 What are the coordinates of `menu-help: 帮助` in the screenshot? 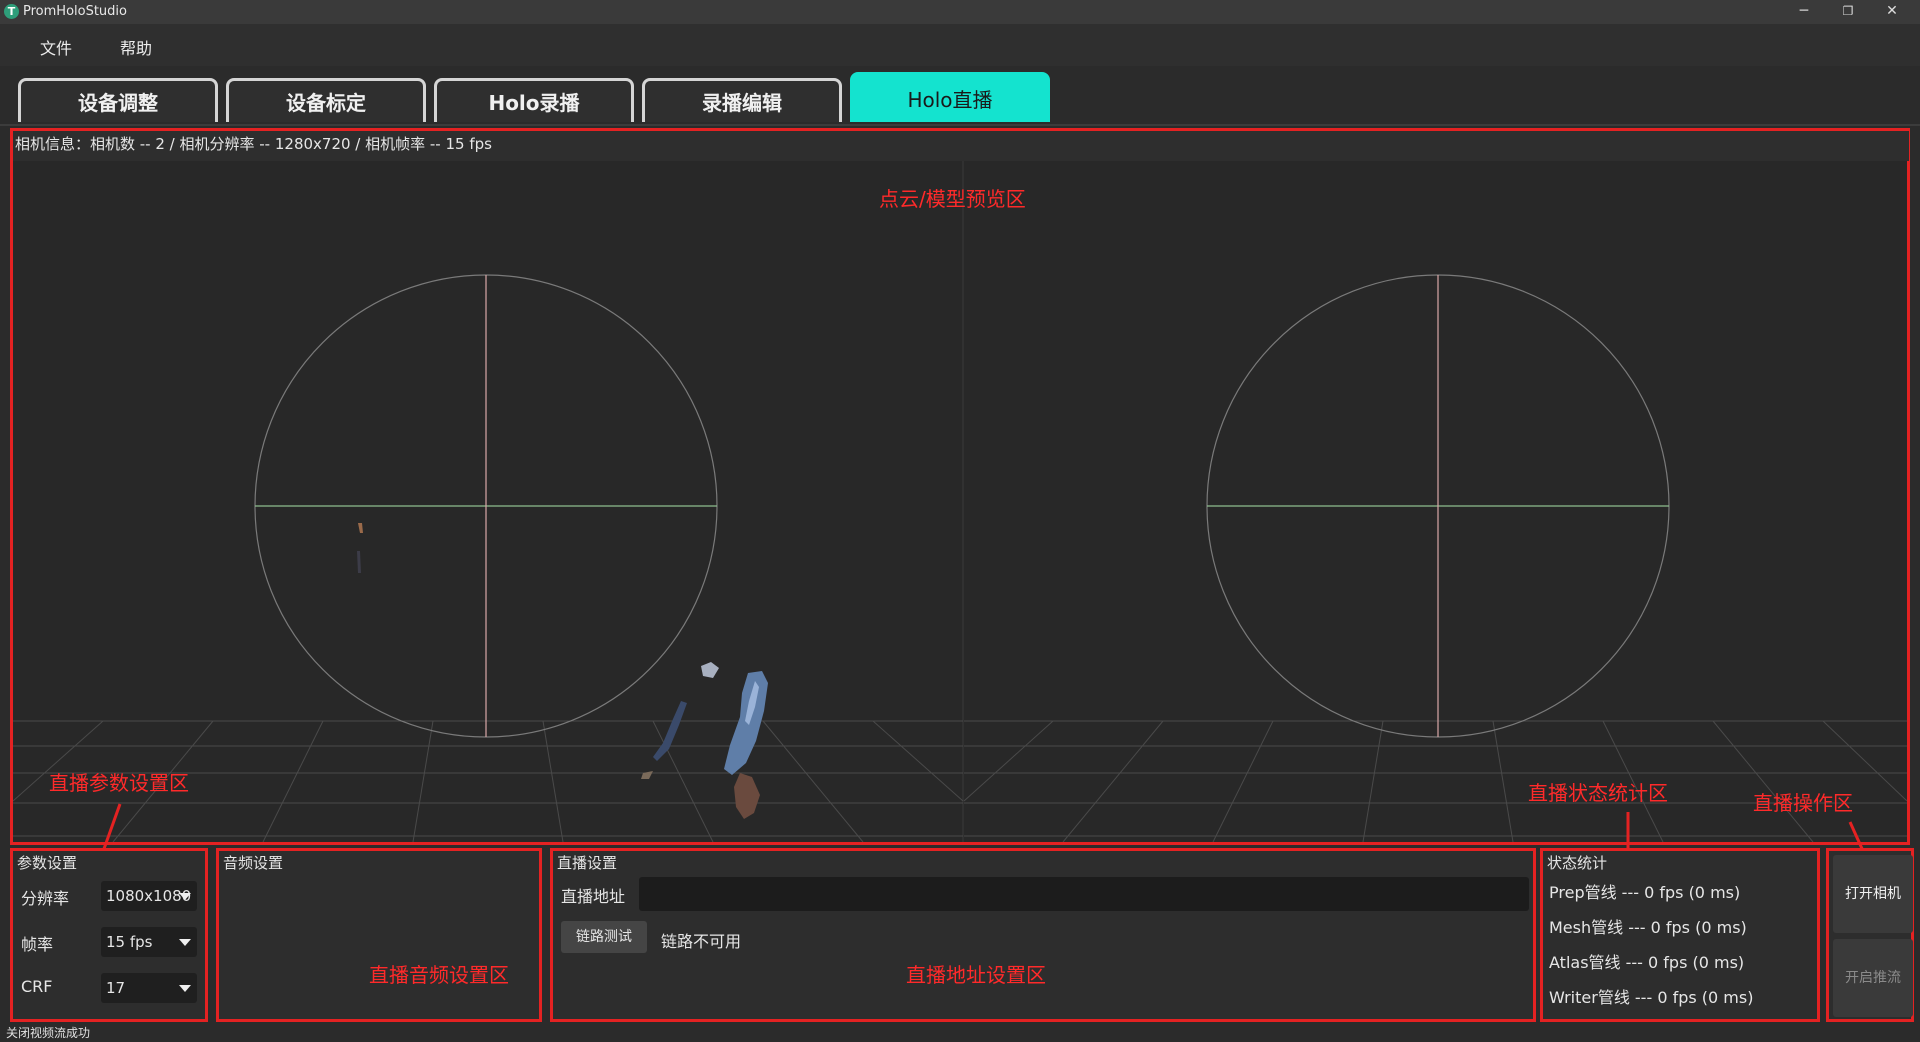 It's located at (136, 47).